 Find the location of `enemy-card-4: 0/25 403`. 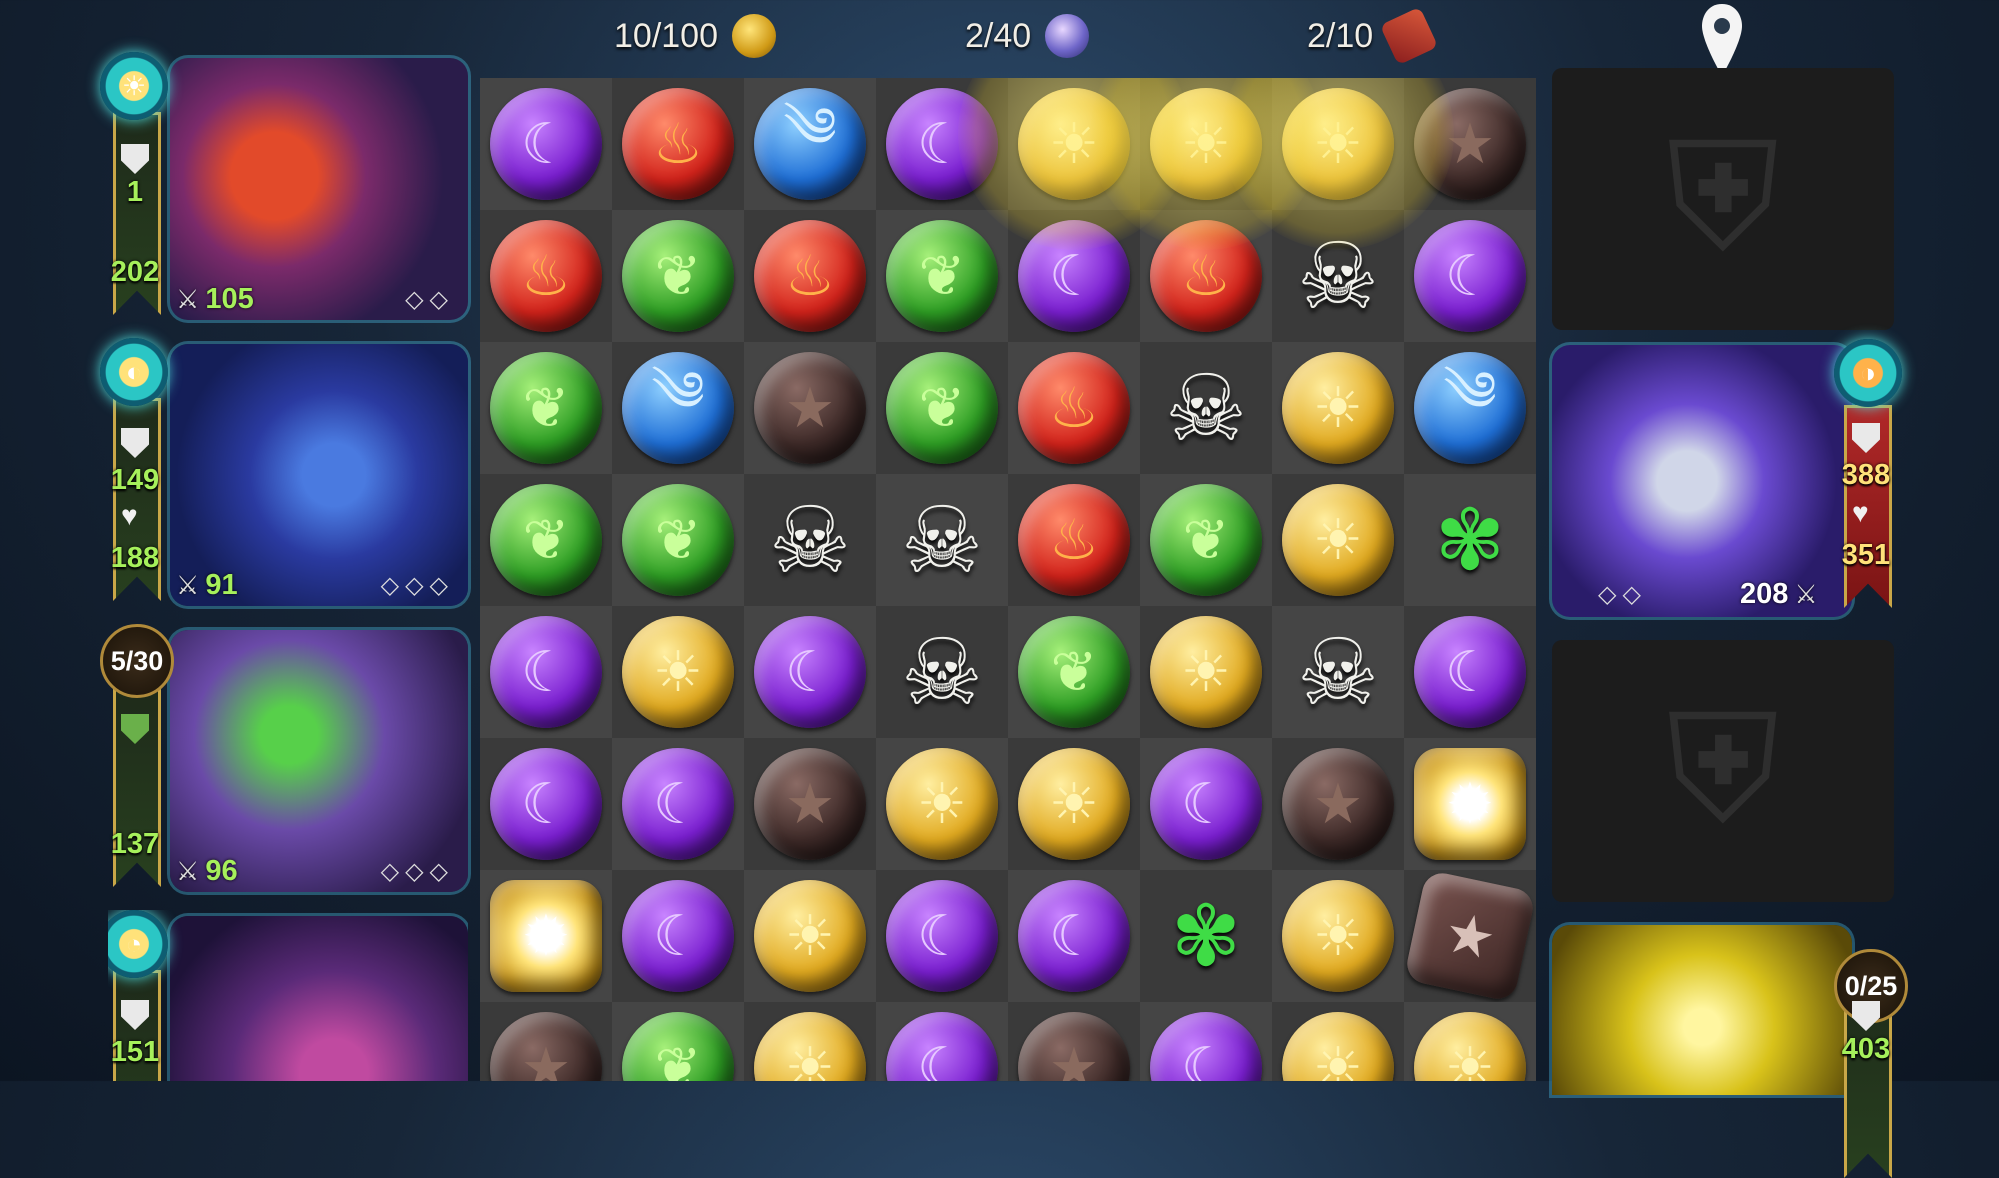

enemy-card-4: 0/25 403 is located at coordinates (1730, 1046).